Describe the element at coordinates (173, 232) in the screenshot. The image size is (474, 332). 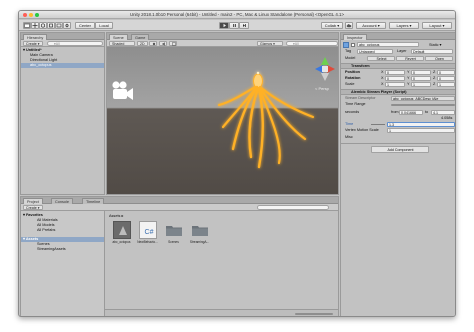
I see `asset-item: Scenes` at that location.